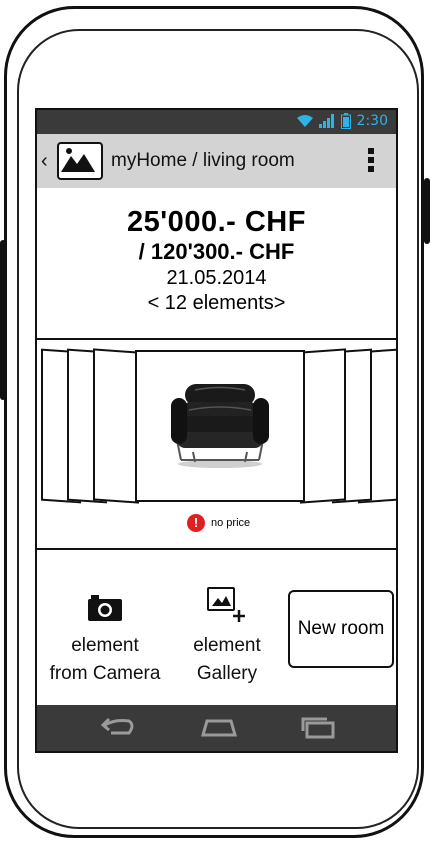 The image size is (430, 844). Describe the element at coordinates (371, 161) in the screenshot. I see `overflow-menu-icon` at that location.